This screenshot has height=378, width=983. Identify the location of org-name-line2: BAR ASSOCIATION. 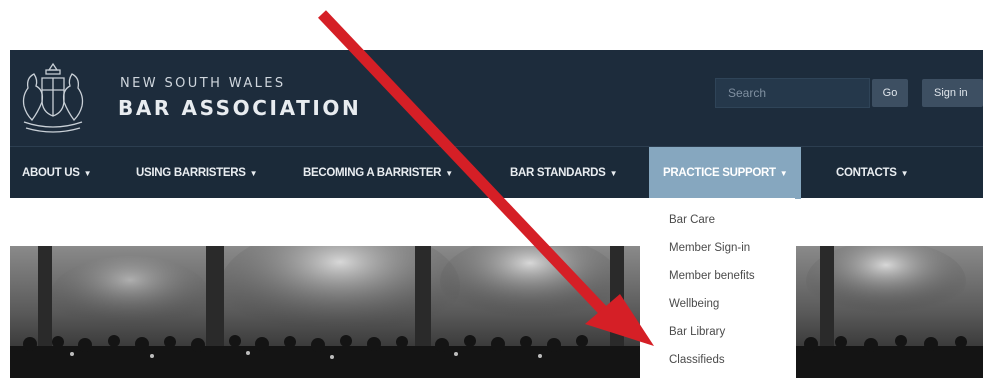
(239, 108).